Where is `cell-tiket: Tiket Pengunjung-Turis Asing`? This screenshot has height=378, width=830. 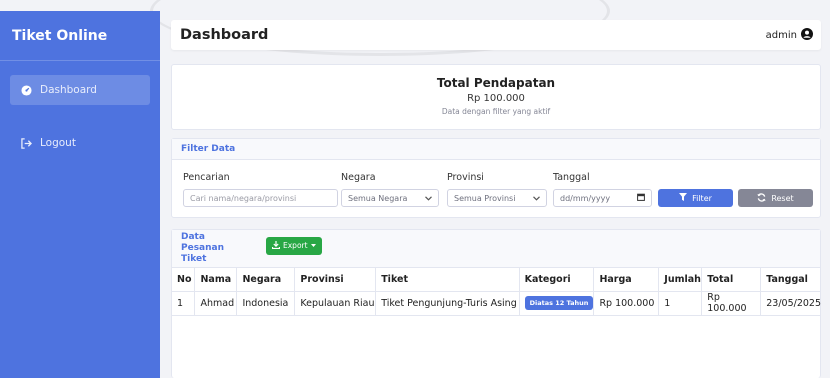
cell-tiket: Tiket Pengunjung-Turis Asing is located at coordinates (447, 303).